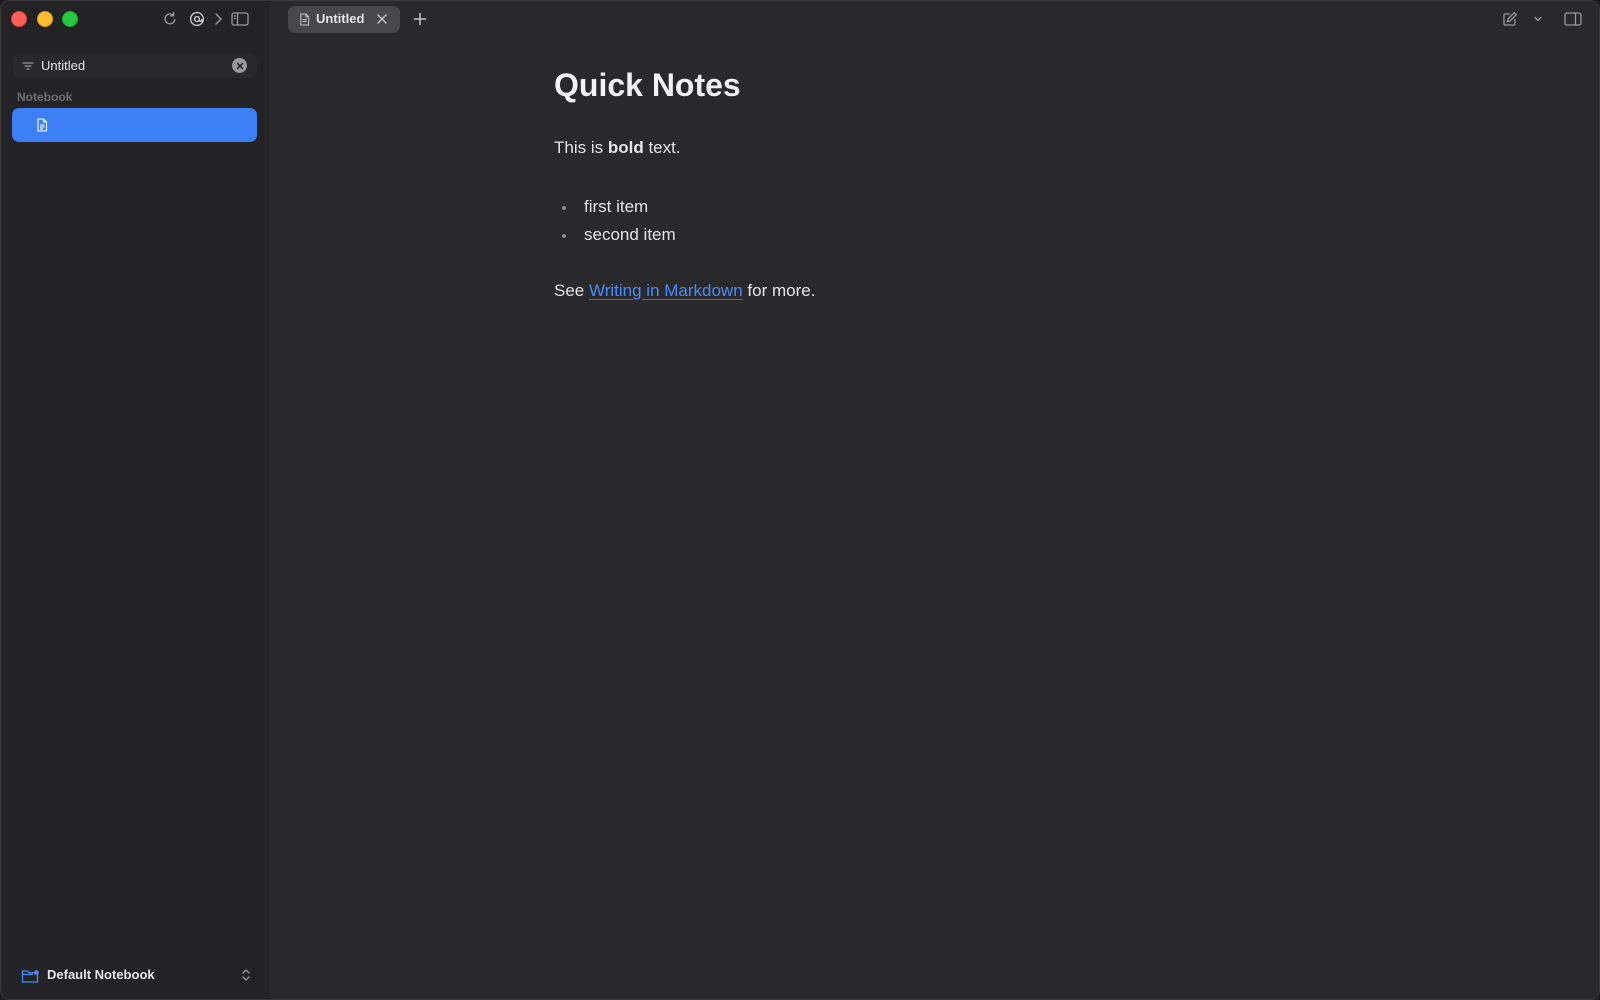 The image size is (1600, 1000). Describe the element at coordinates (420, 19) in the screenshot. I see `new-tab-icon` at that location.